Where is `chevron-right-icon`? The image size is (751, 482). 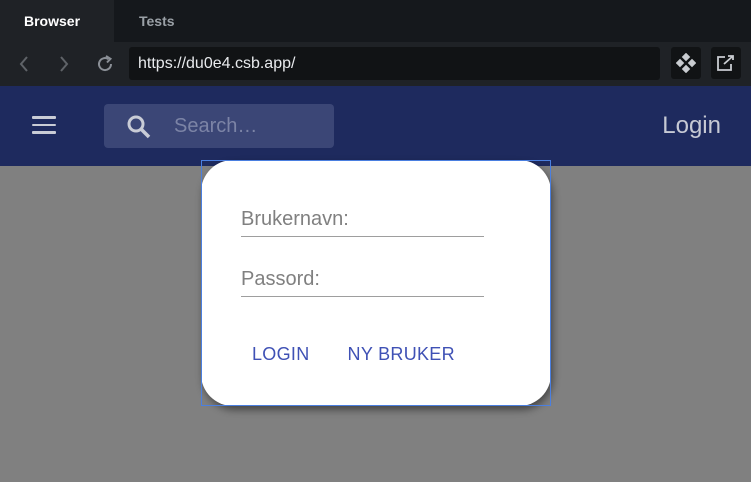 chevron-right-icon is located at coordinates (64, 64).